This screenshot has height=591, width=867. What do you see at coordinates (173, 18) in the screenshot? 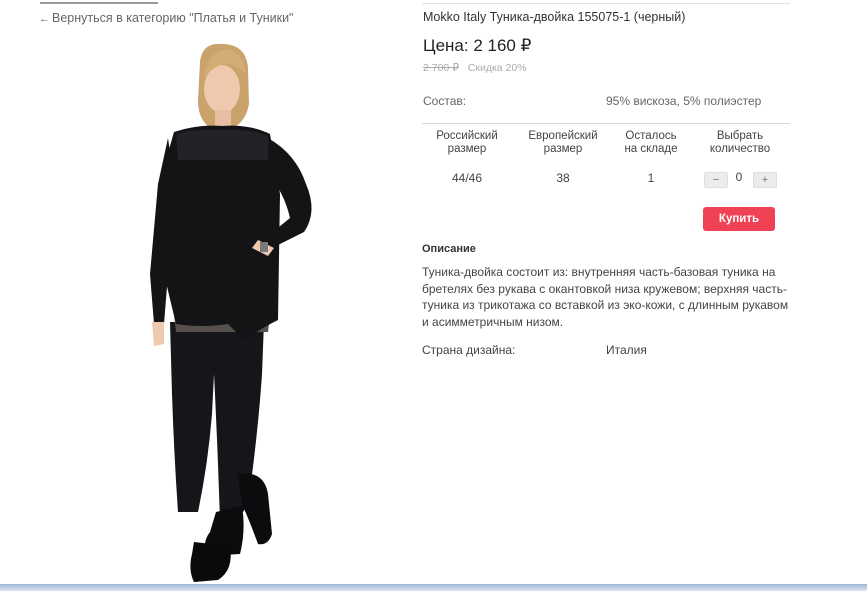
I see `back-link-label: Вернуться в категорию "Платья и Туники"` at bounding box center [173, 18].